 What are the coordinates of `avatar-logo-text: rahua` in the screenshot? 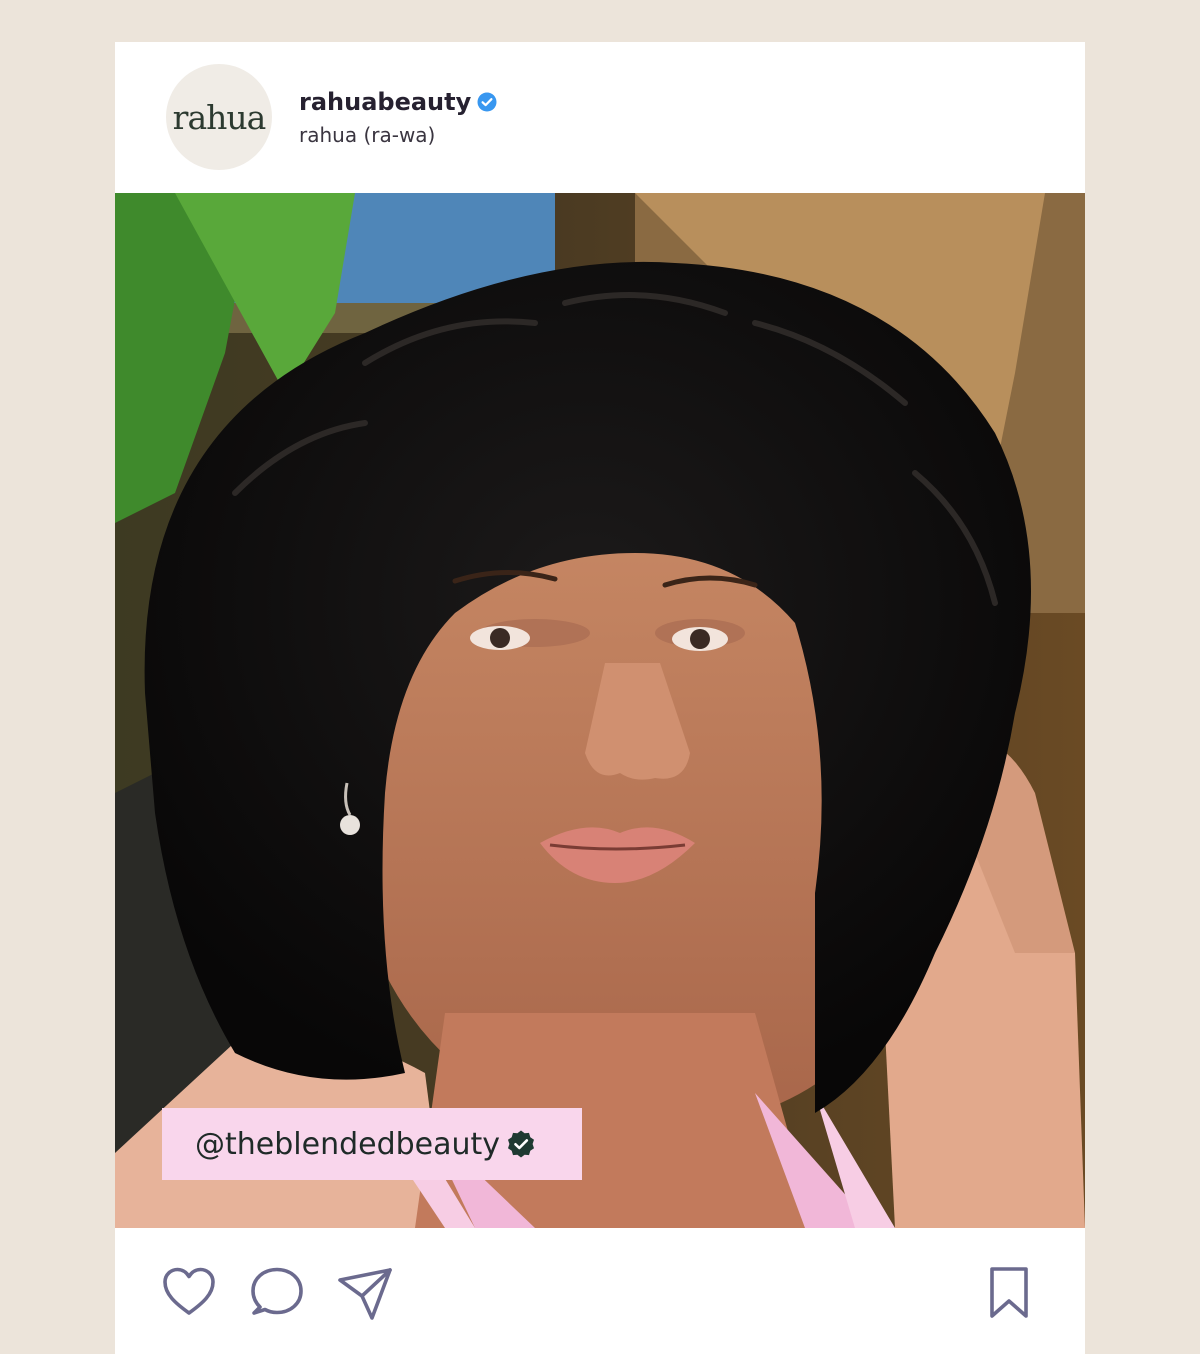 It's located at (219, 117).